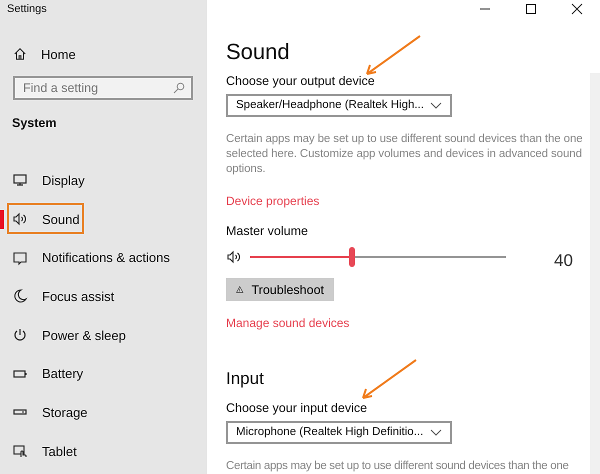  Describe the element at coordinates (297, 408) in the screenshot. I see `field-label: Choose your input device` at that location.